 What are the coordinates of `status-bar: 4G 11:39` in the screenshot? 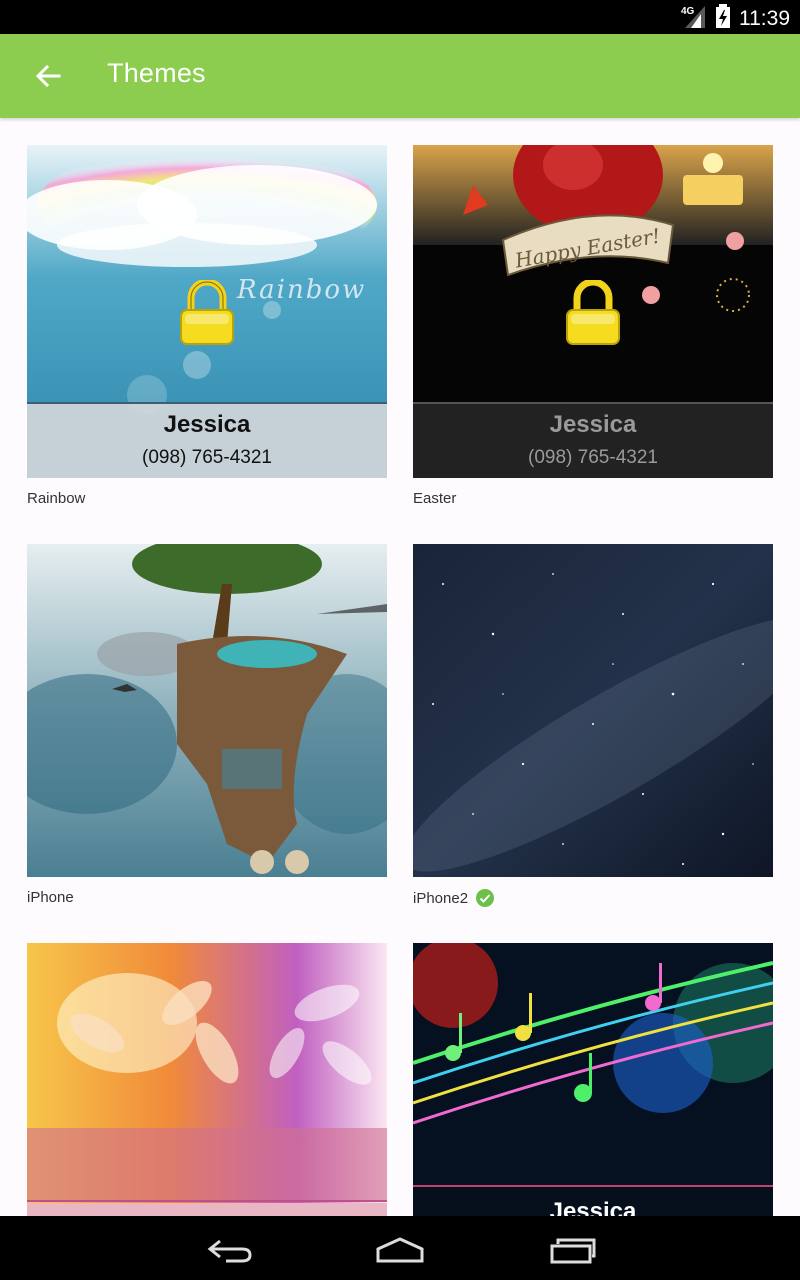 It's located at (400, 17).